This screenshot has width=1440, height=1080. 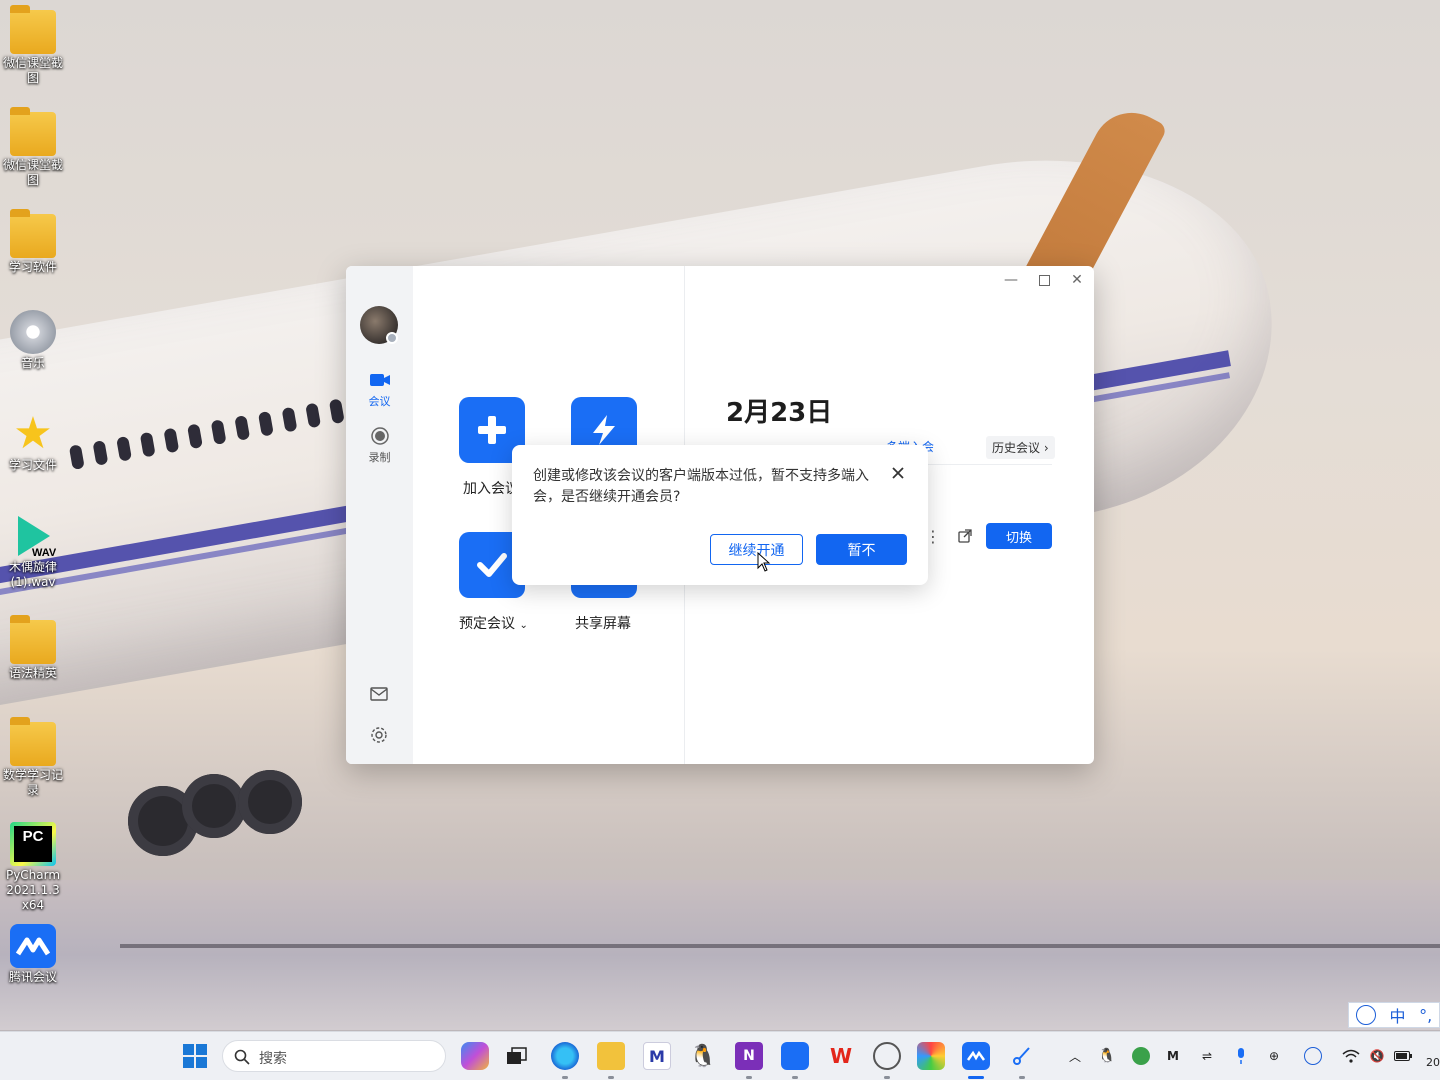 I want to click on pycharm-icon: PC, so click(x=33, y=844).